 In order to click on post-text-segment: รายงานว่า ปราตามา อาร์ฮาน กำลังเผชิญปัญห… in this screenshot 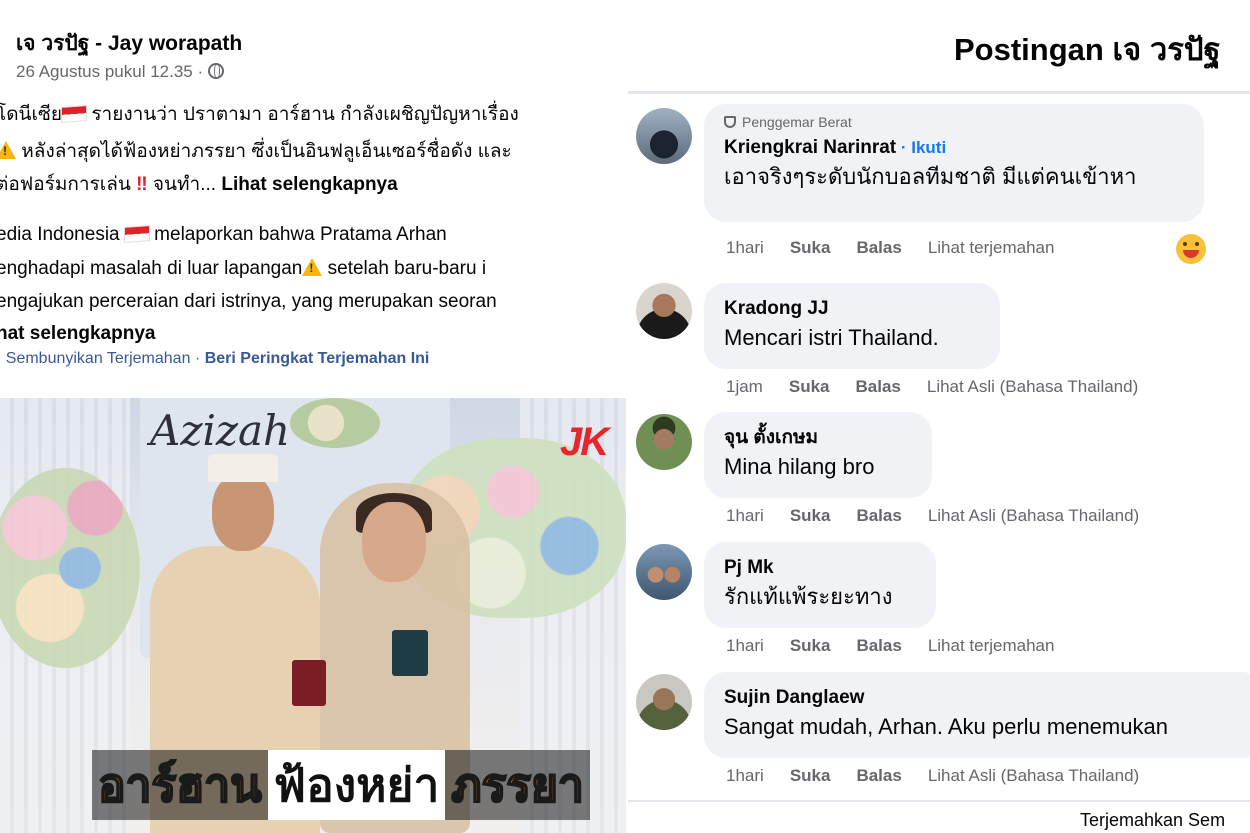, I will do `click(302, 114)`.